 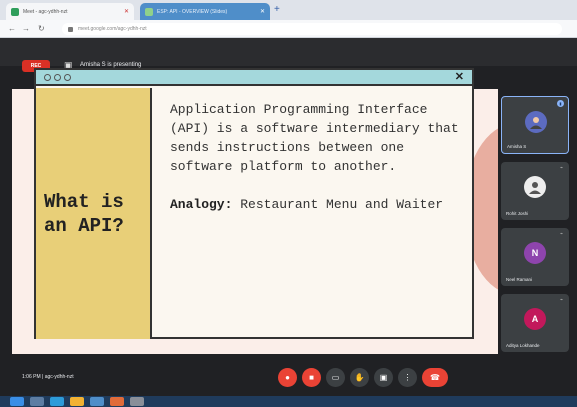 I want to click on captions-button: ▭, so click(x=335, y=377).